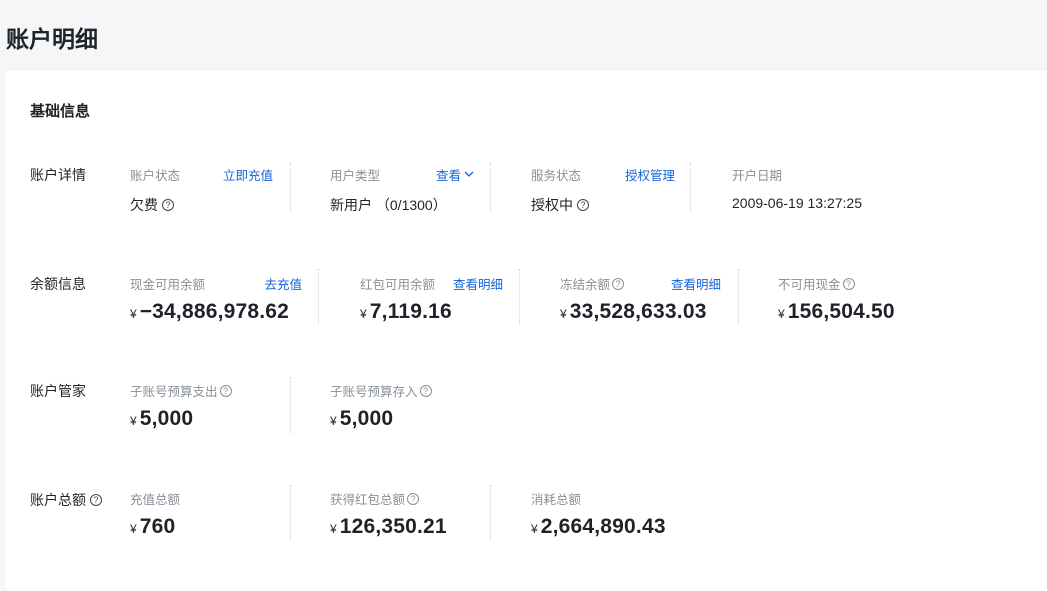 The width and height of the screenshot is (1047, 591). I want to click on label-text: 子账号预算存入, so click(374, 392).